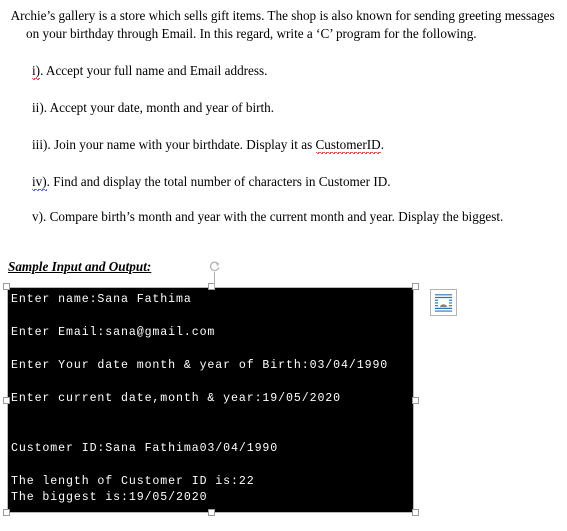 Image resolution: width=567 pixels, height=531 pixels. What do you see at coordinates (415, 400) in the screenshot?
I see `resize-handle-middle-right` at bounding box center [415, 400].